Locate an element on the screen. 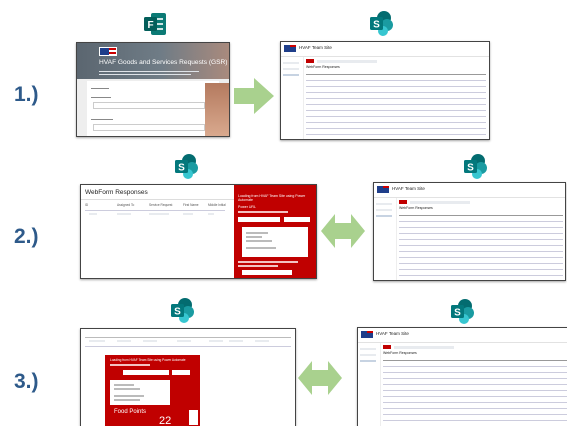 The width and height of the screenshot is (567, 426). column-header-middle-initial: Middle Initial is located at coordinates (217, 205).